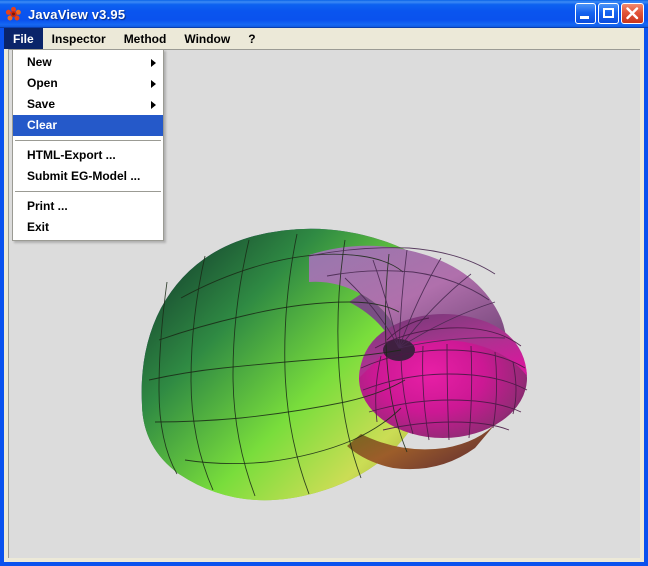 This screenshot has width=648, height=566. I want to click on menu-item-exit-label: Exit, so click(38, 227).